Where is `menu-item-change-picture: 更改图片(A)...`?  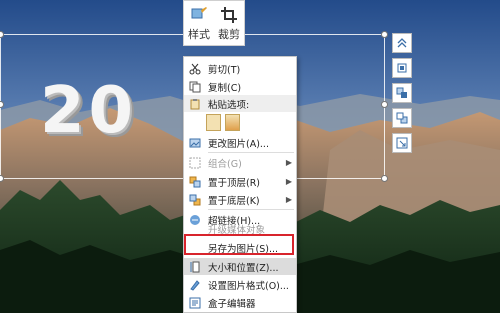
menu-item-change-picture: 更改图片(A)... is located at coordinates (240, 142).